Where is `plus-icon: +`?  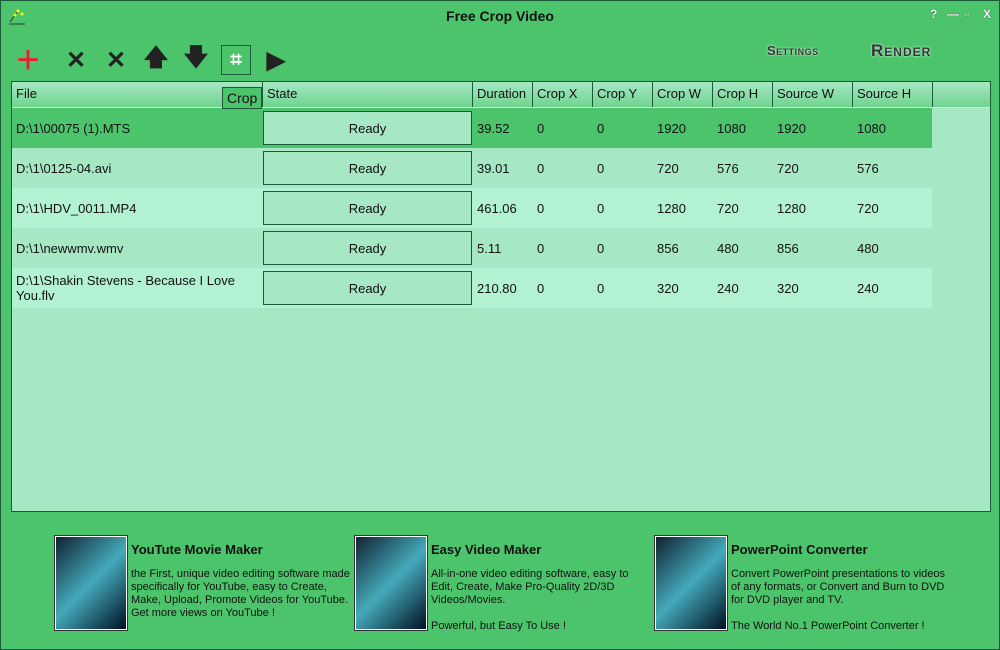
plus-icon: + is located at coordinates (28, 59).